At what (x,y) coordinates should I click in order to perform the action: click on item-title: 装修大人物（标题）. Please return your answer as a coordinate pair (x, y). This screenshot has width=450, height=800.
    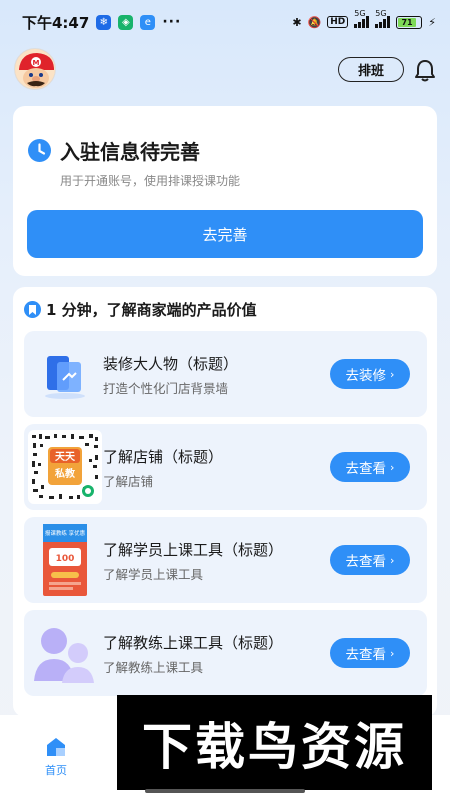
    Looking at the image, I should click on (171, 364).